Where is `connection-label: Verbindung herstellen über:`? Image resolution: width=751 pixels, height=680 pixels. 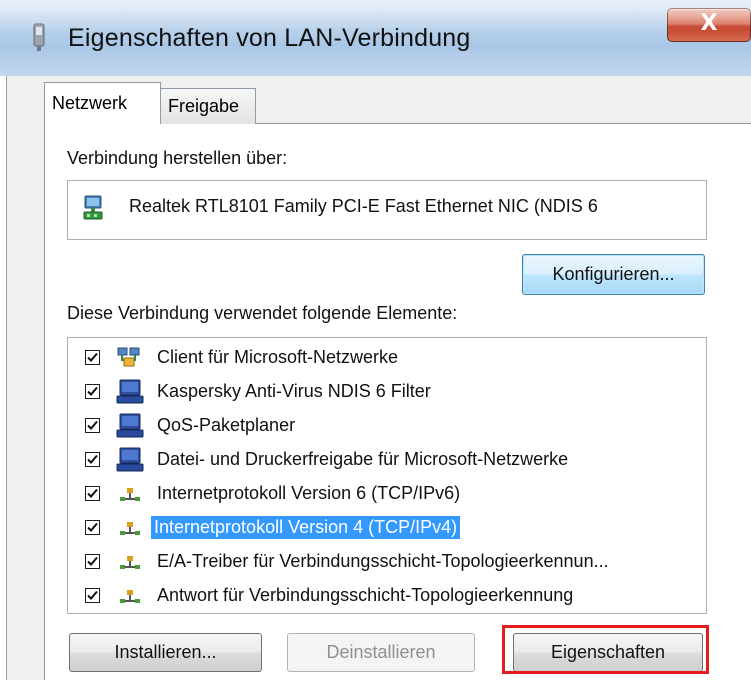
connection-label: Verbindung herstellen über: is located at coordinates (177, 158).